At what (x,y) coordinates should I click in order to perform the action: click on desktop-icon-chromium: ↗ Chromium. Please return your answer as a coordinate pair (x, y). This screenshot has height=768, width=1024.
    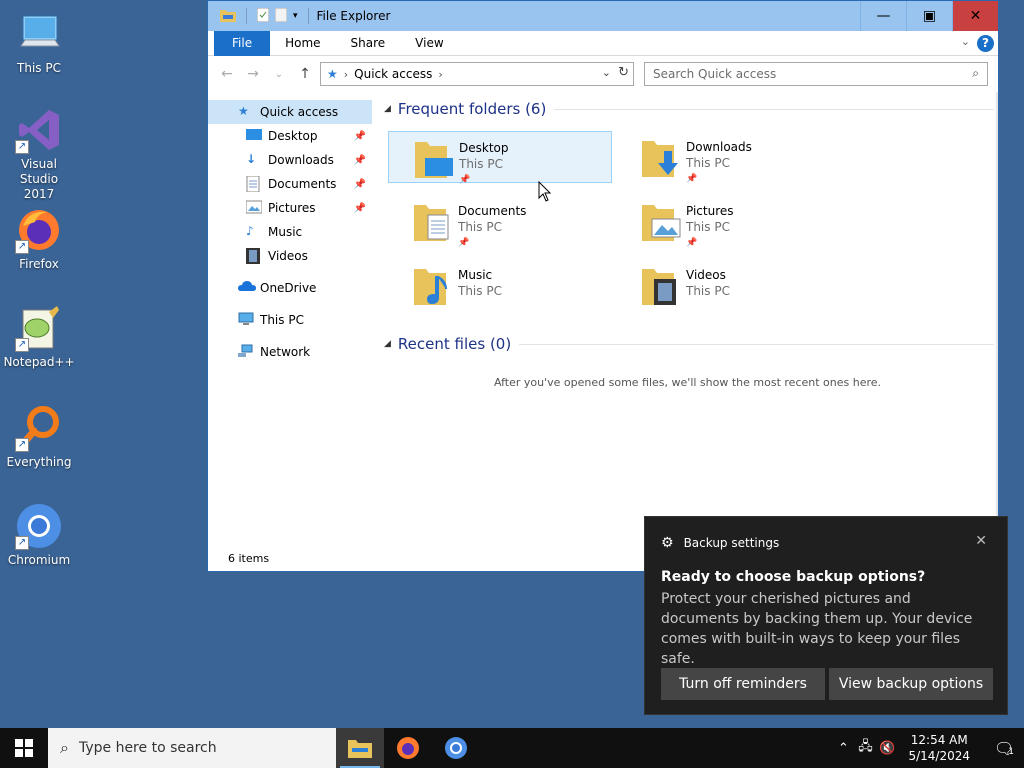
    Looking at the image, I should click on (39, 535).